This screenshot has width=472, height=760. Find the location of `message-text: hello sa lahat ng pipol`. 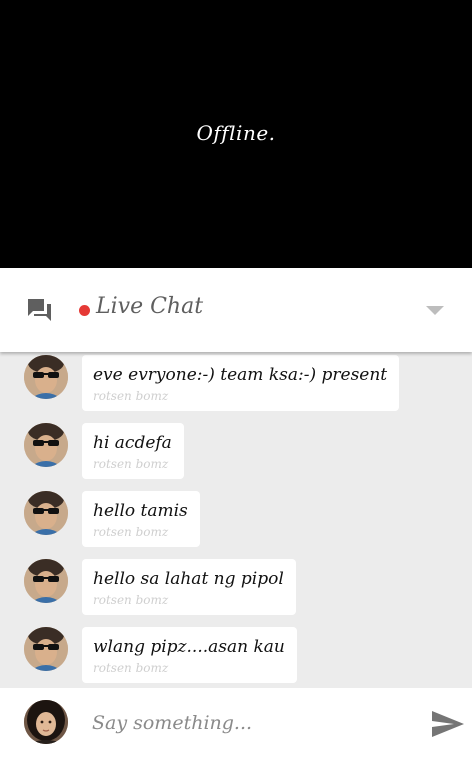

message-text: hello sa lahat ng pipol is located at coordinates (188, 579).